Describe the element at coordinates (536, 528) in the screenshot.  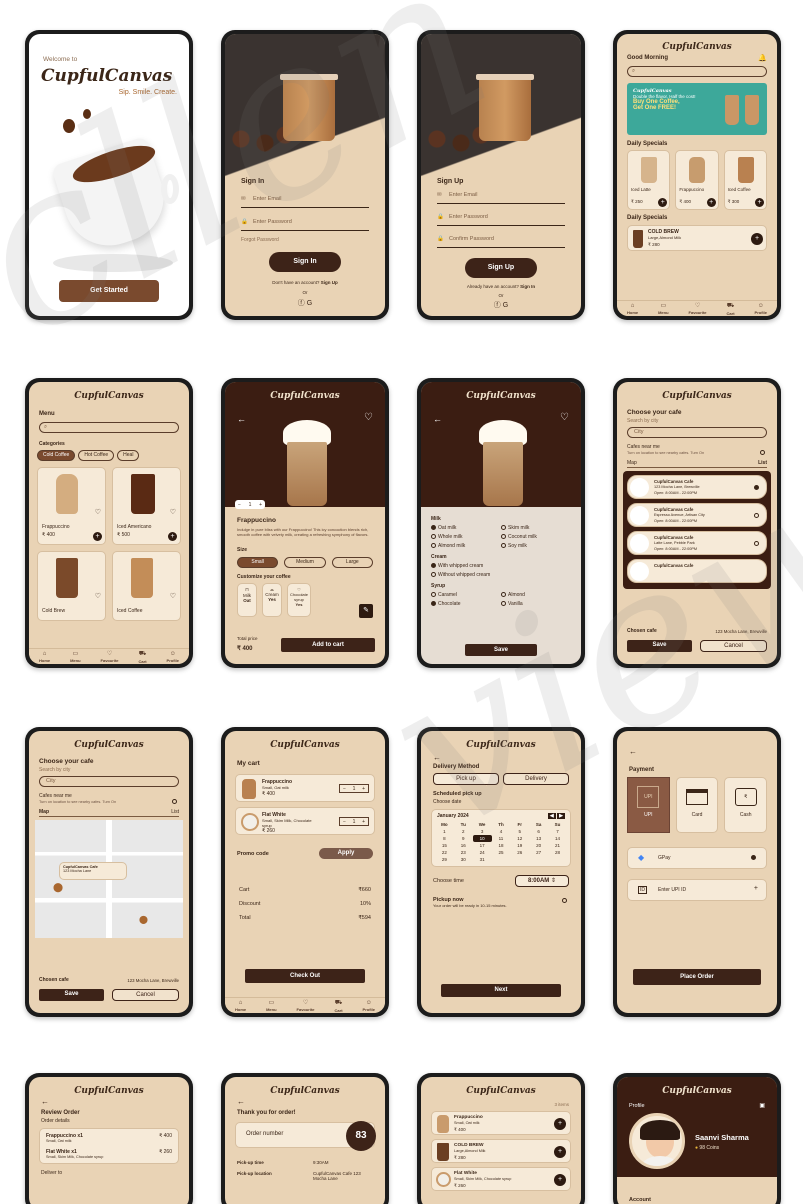
I see `milk-skim: Skim milk` at that location.